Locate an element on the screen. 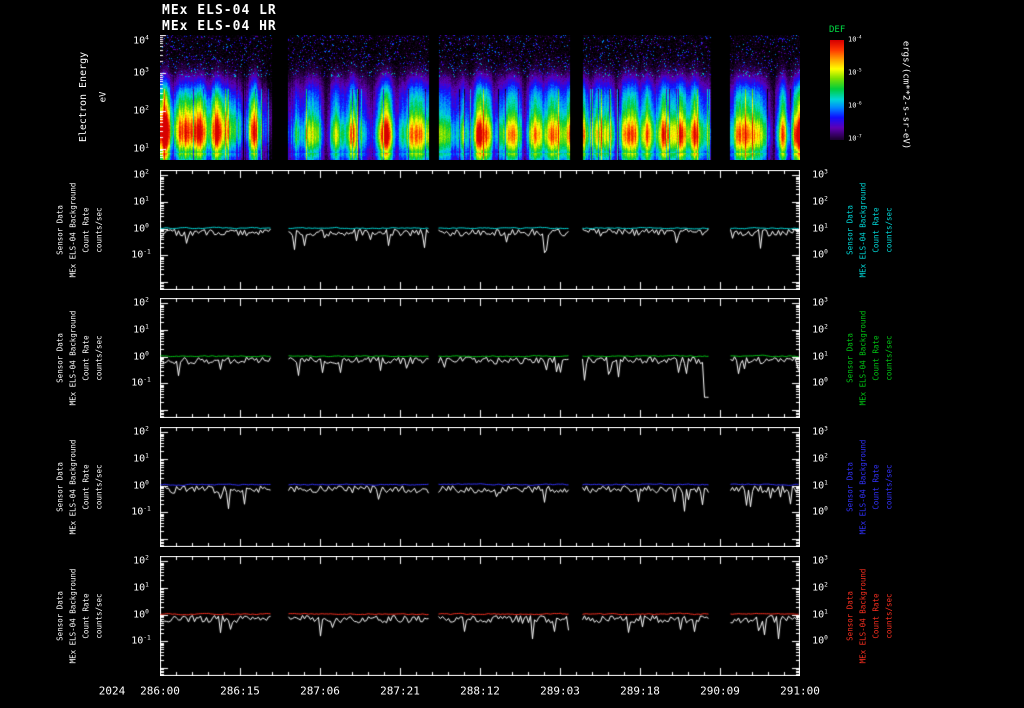  plot-titles: MEx ELS-04 LR MEx ELS-04 HR is located at coordinates (219, 19).